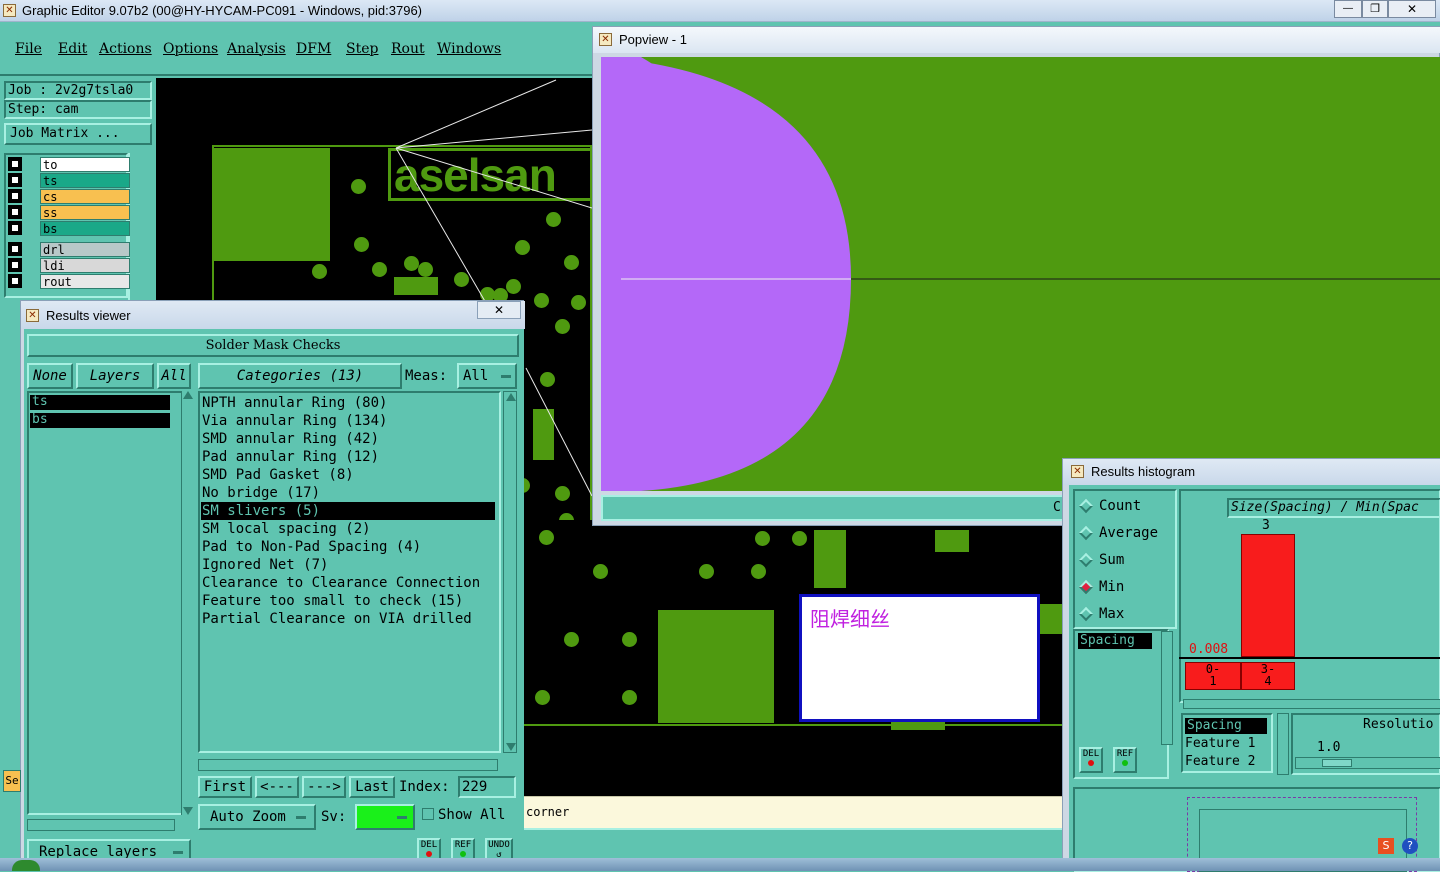  Describe the element at coordinates (290, 457) in the screenshot. I see `category-item: Pad annular Ring (12)` at that location.